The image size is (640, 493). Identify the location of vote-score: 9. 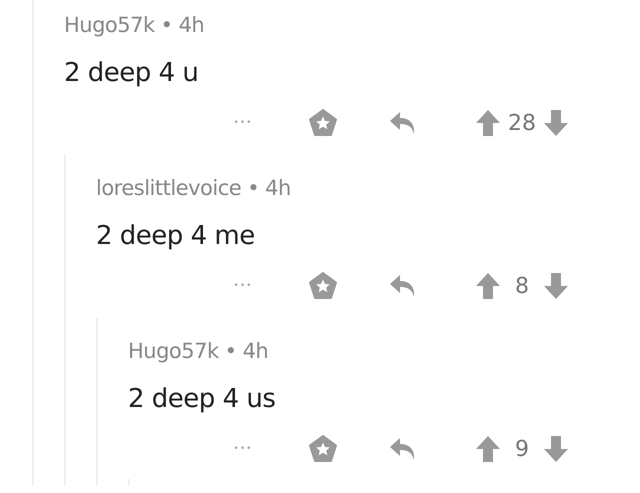
(522, 449).